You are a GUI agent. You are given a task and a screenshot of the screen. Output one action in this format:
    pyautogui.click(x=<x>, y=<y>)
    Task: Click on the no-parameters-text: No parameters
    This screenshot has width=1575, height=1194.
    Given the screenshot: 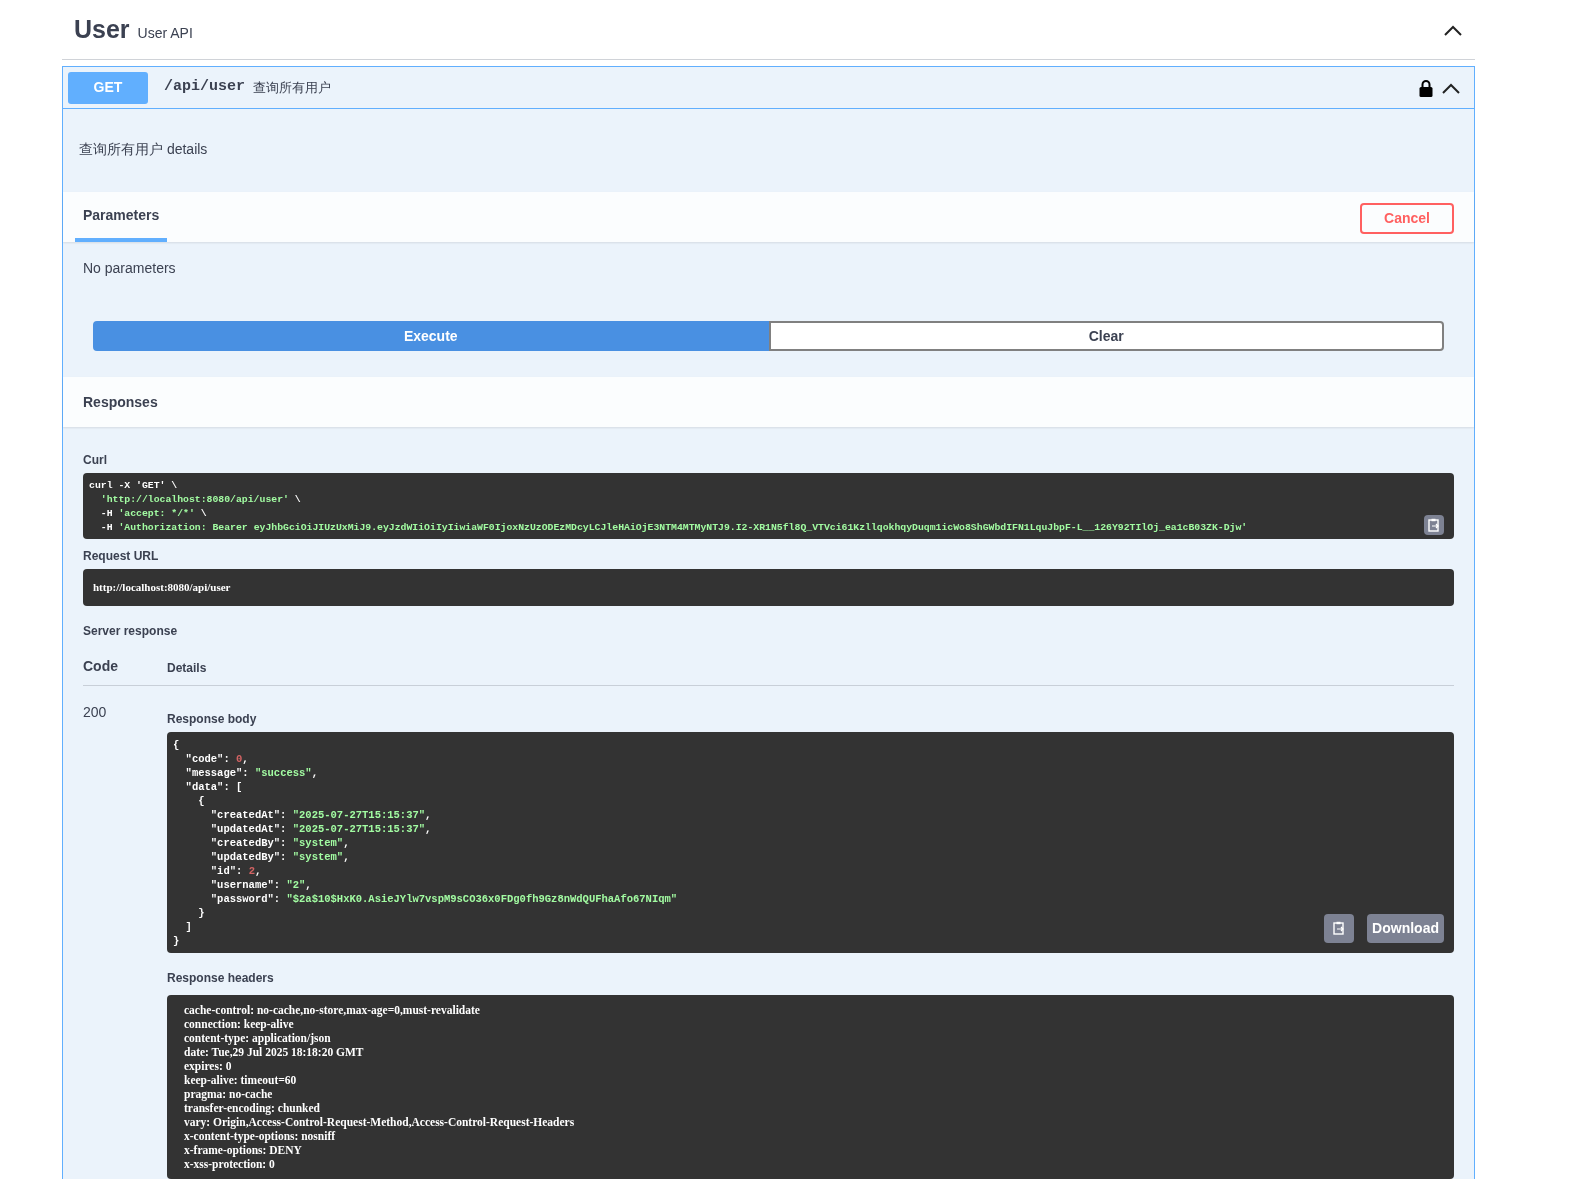 What is the action you would take?
    pyautogui.click(x=130, y=268)
    